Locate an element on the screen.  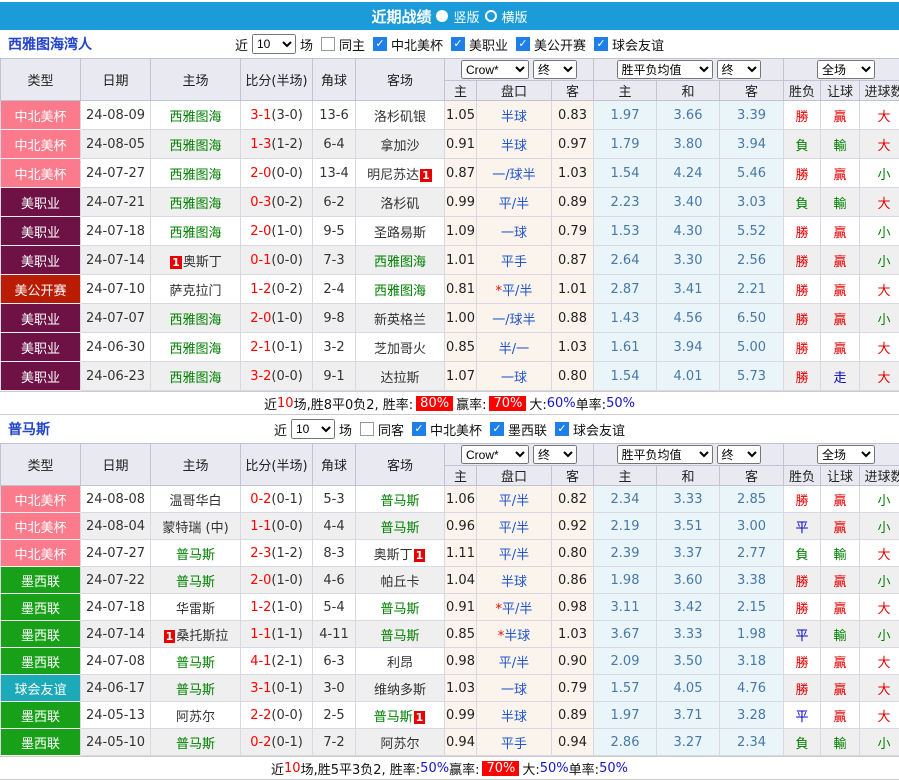
avg-draw: 3.50 is located at coordinates (688, 661).